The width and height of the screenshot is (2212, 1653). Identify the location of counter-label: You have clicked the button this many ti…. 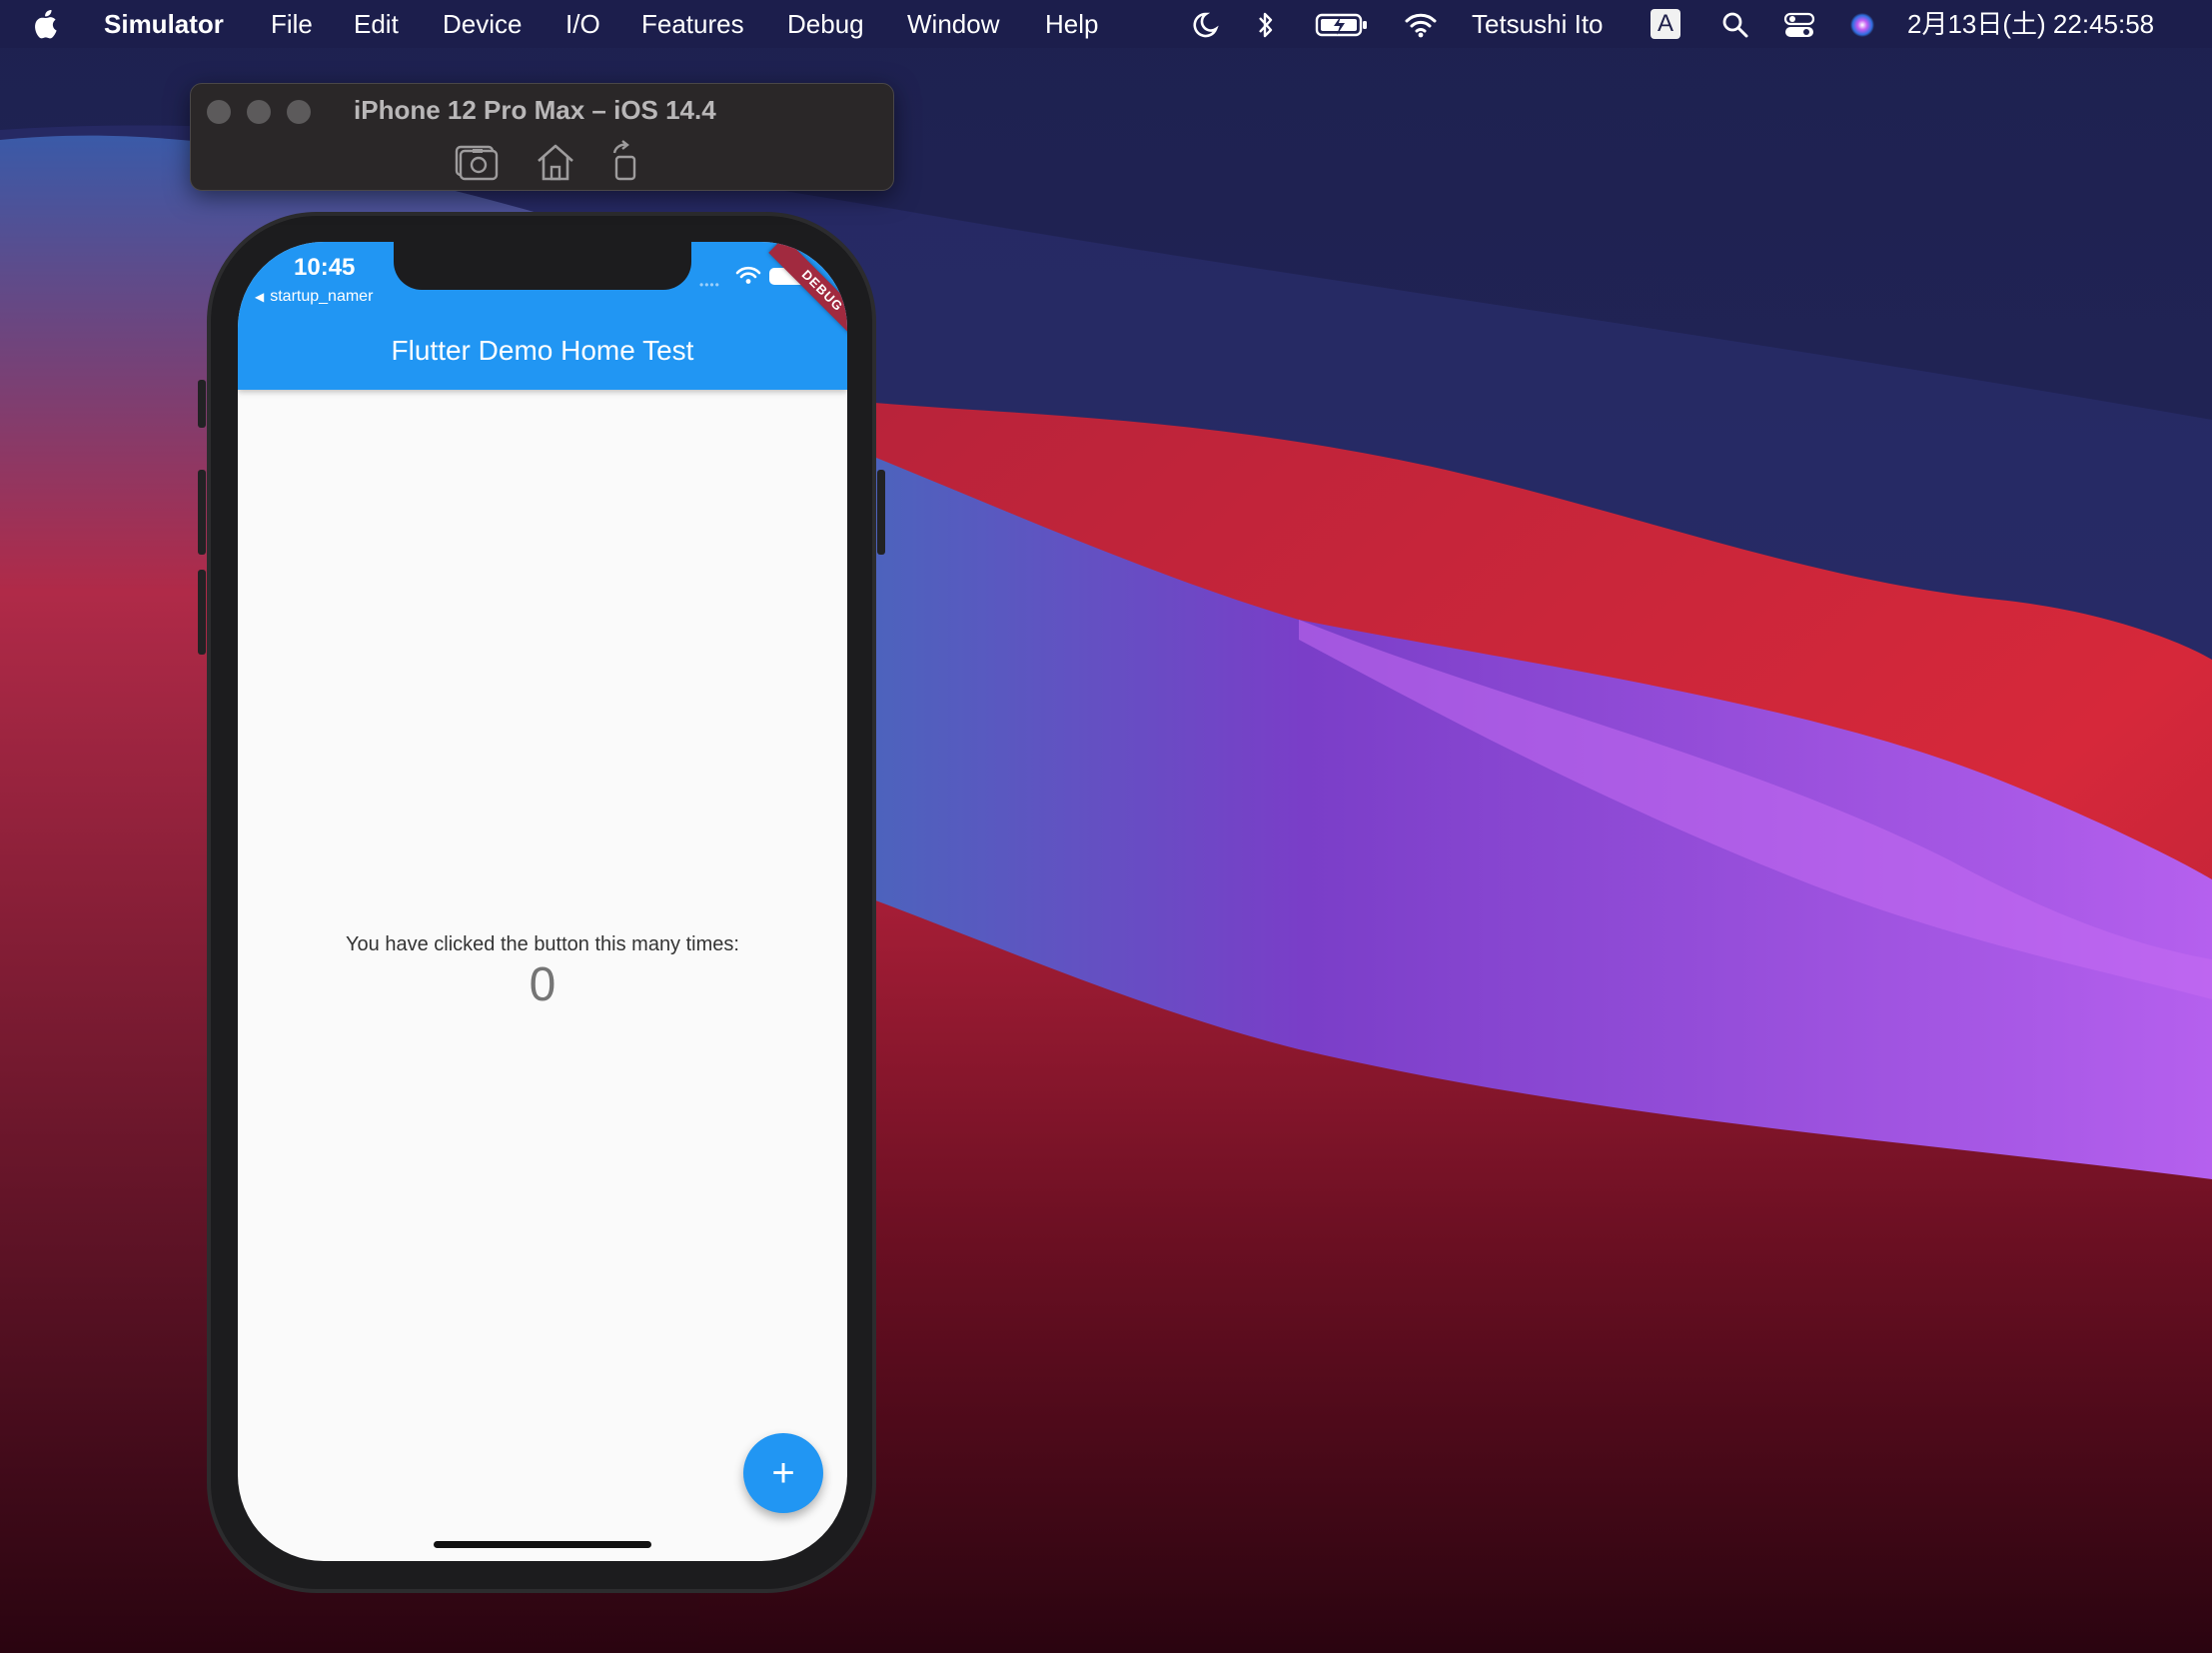
(542, 944).